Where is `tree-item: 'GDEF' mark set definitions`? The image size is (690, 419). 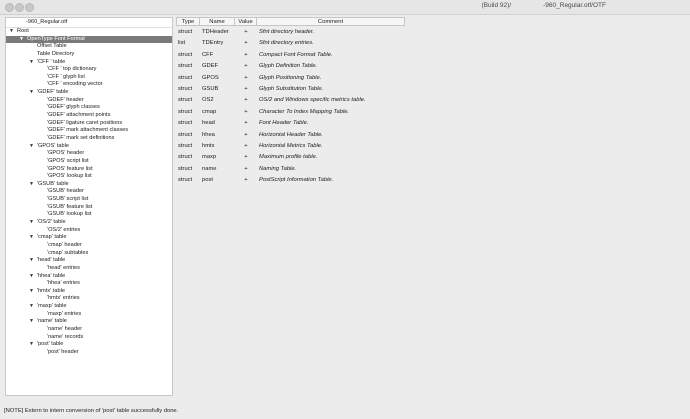
tree-item: 'GDEF' mark set definitions is located at coordinates (89, 139).